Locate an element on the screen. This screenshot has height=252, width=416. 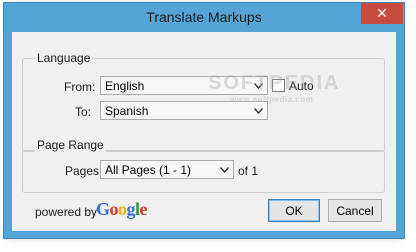
title-bar: Translate Markups ✕ is located at coordinates (204, 15).